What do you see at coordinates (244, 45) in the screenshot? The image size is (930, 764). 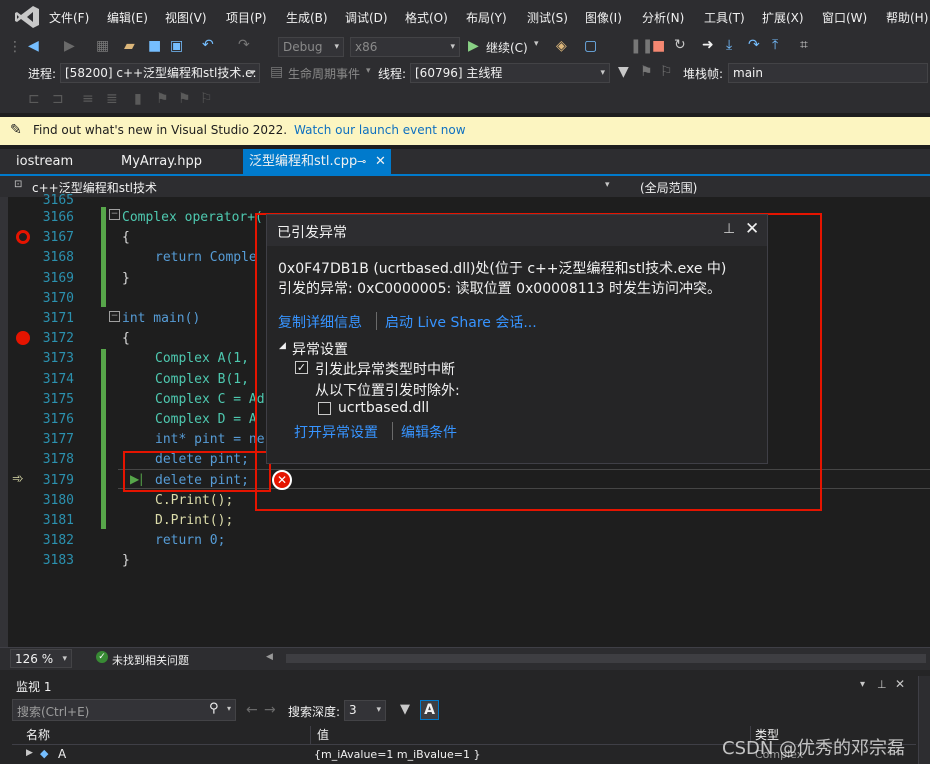 I see `redo-icon: ↷` at bounding box center [244, 45].